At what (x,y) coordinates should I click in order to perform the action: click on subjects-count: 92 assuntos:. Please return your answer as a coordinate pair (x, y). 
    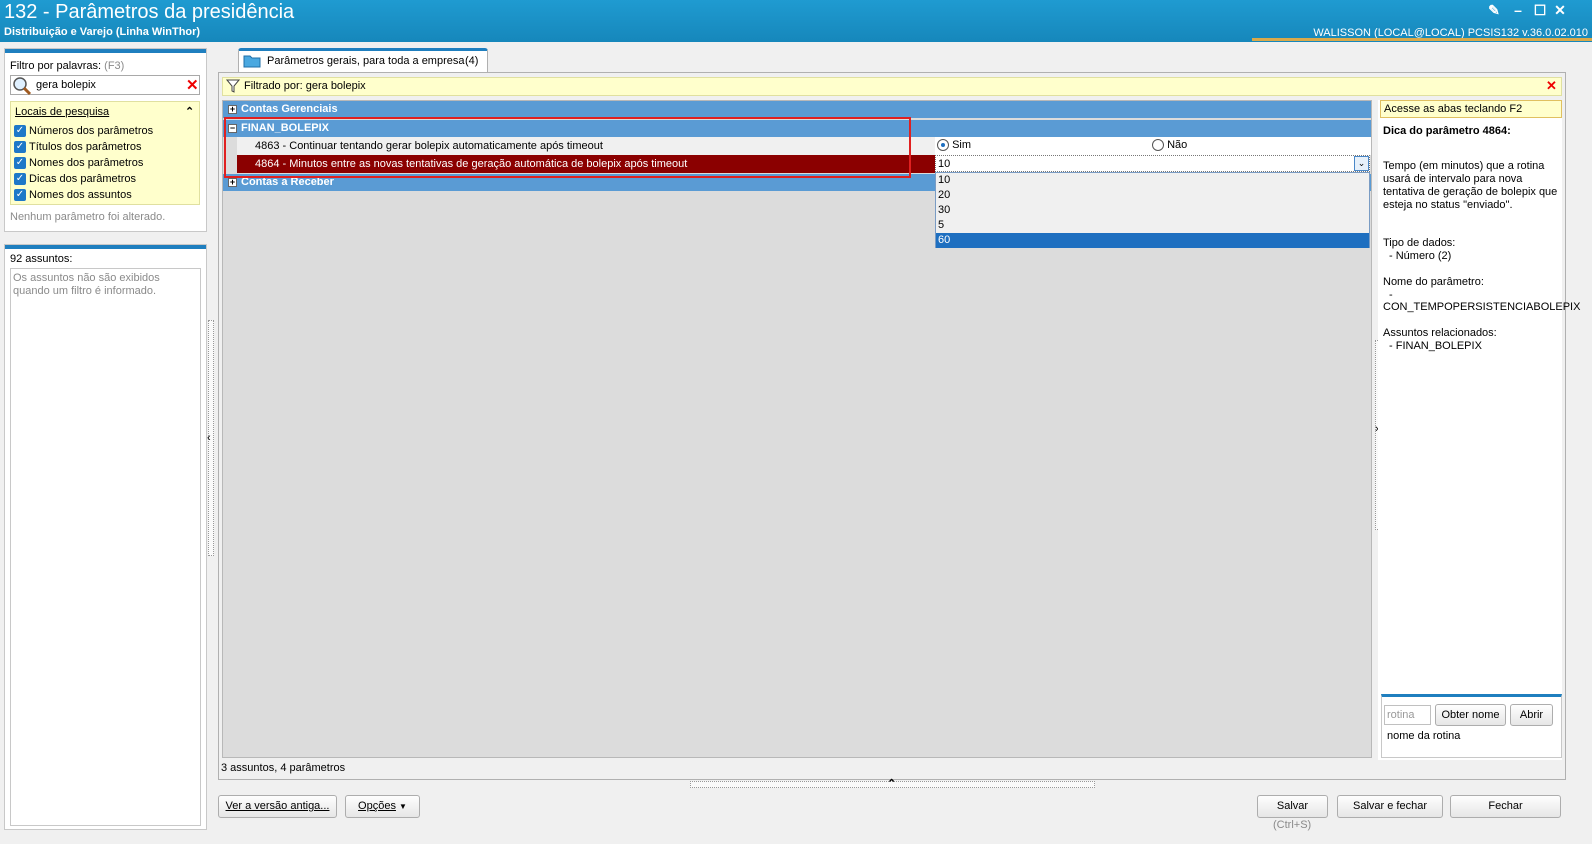
    Looking at the image, I should click on (41, 259).